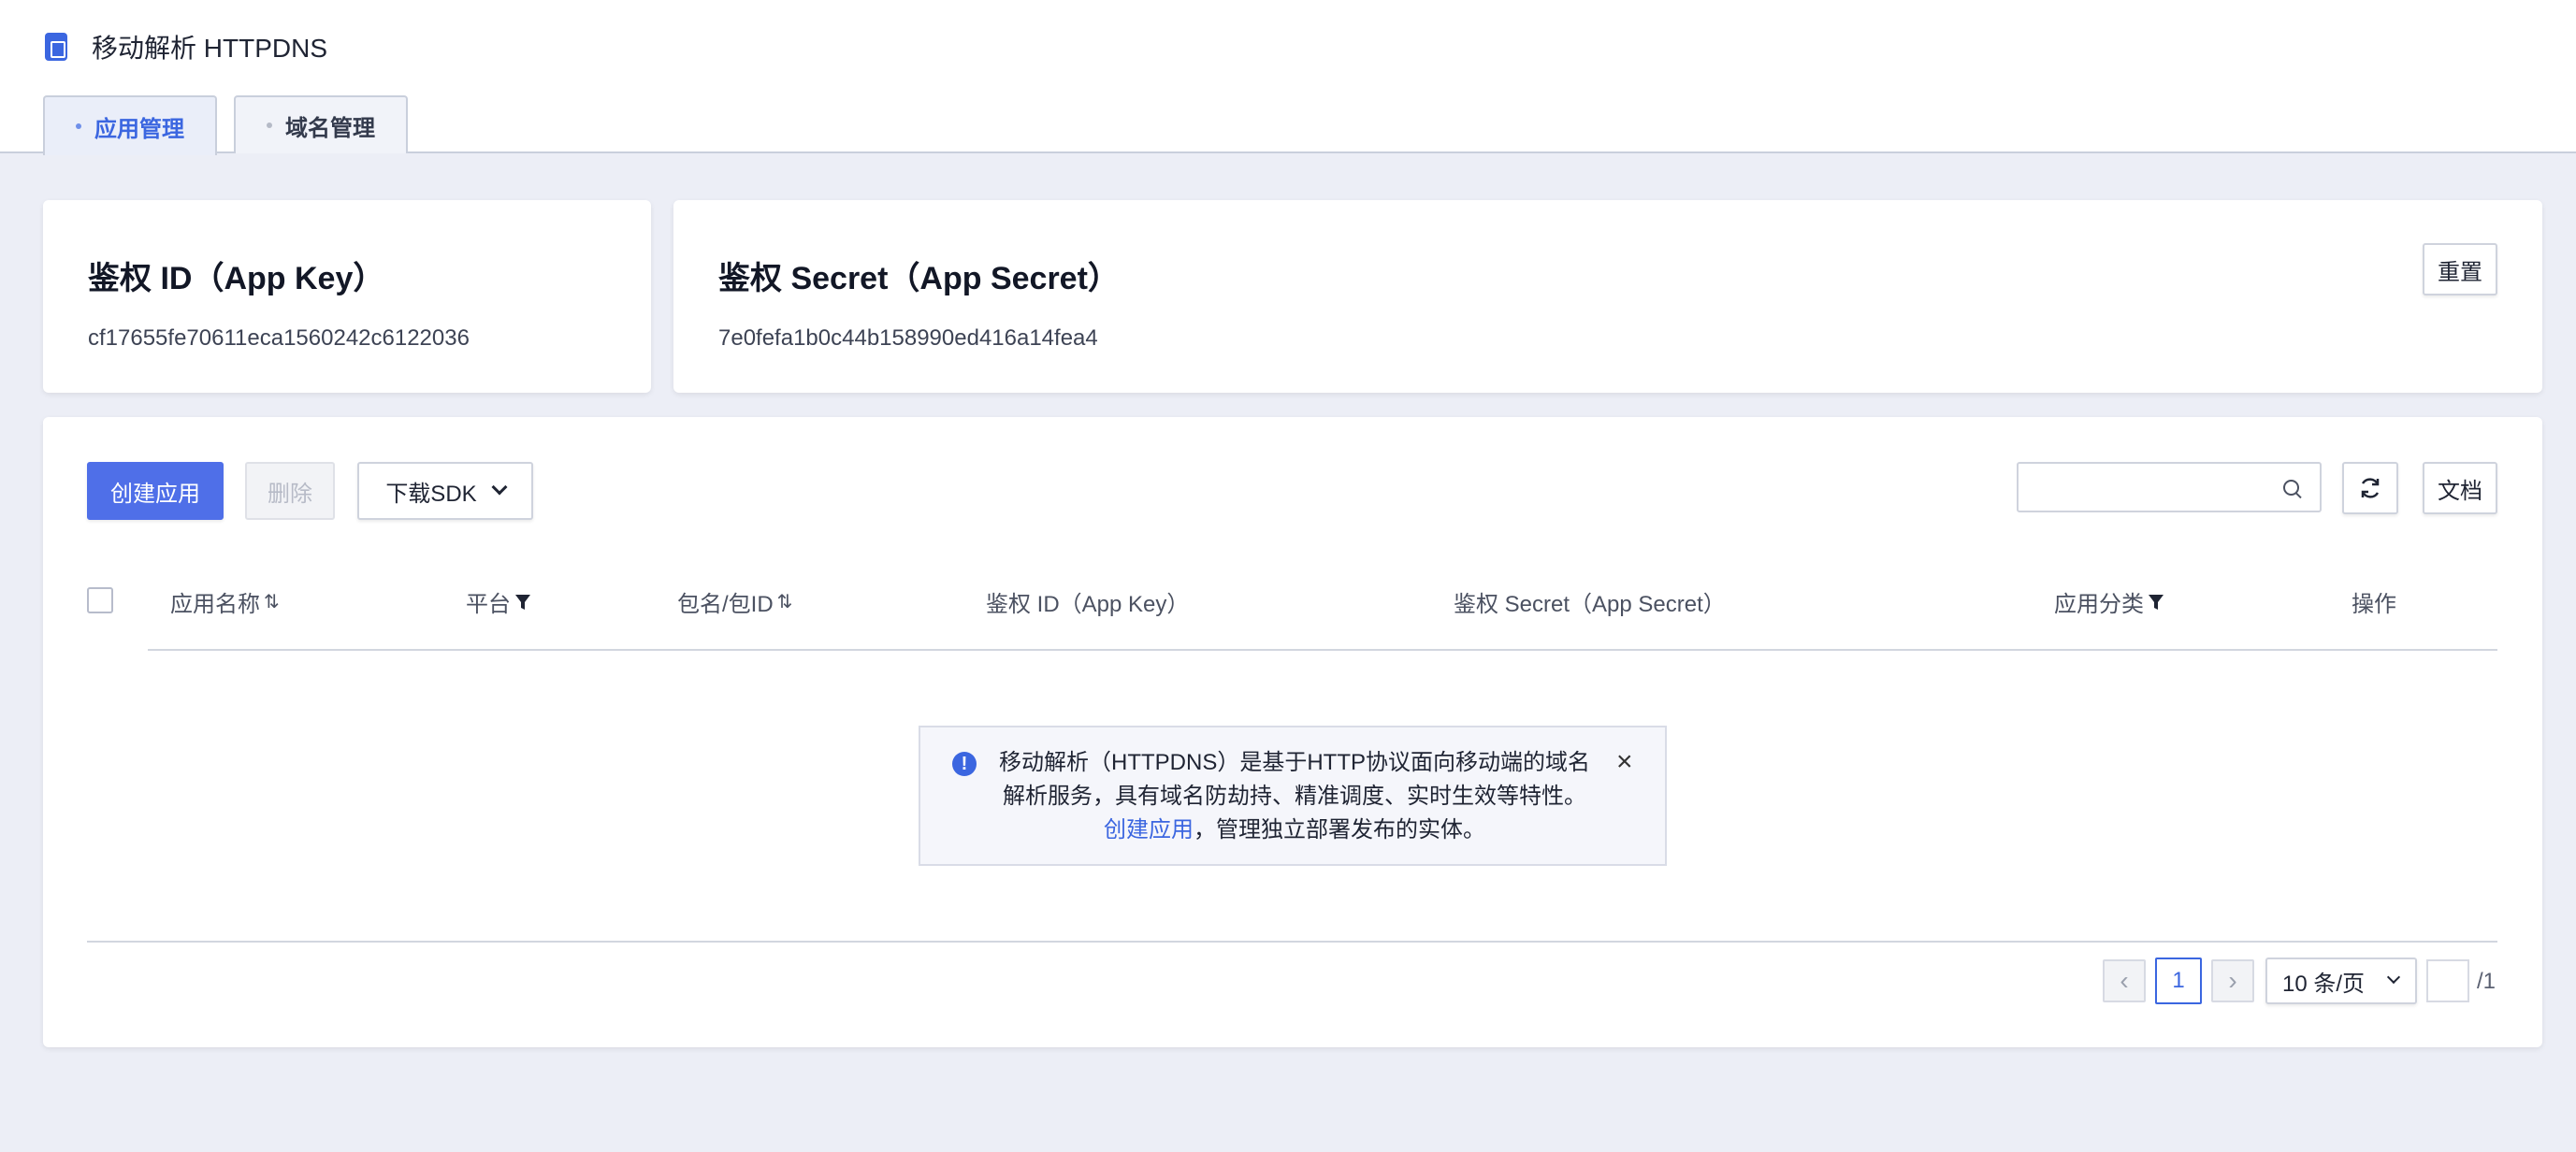  What do you see at coordinates (139, 129) in the screenshot?
I see `tab-label: 应用管理` at bounding box center [139, 129].